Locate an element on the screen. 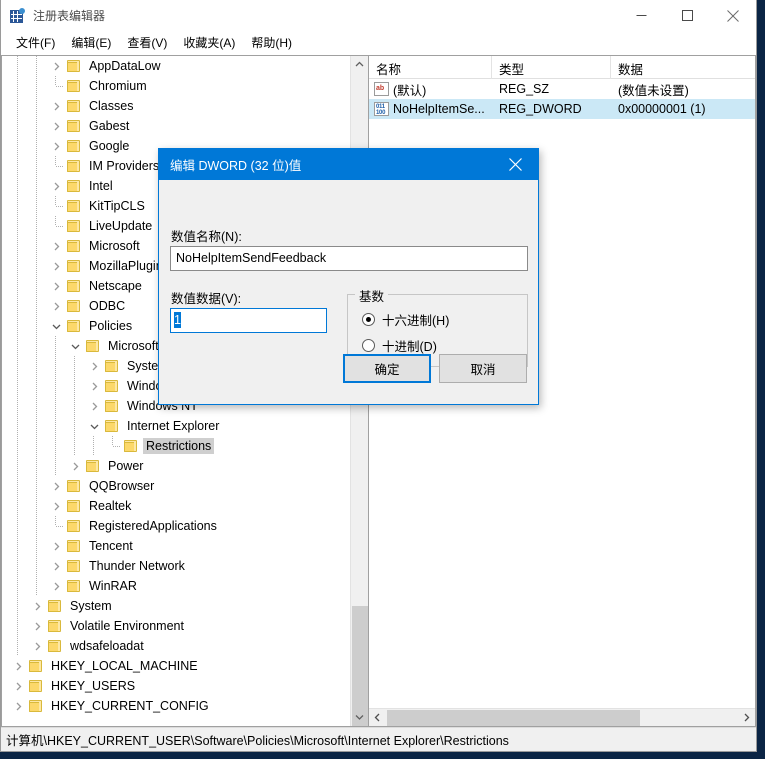 The width and height of the screenshot is (765, 759). tree-item-realtek: Realtek is located at coordinates (176, 506).